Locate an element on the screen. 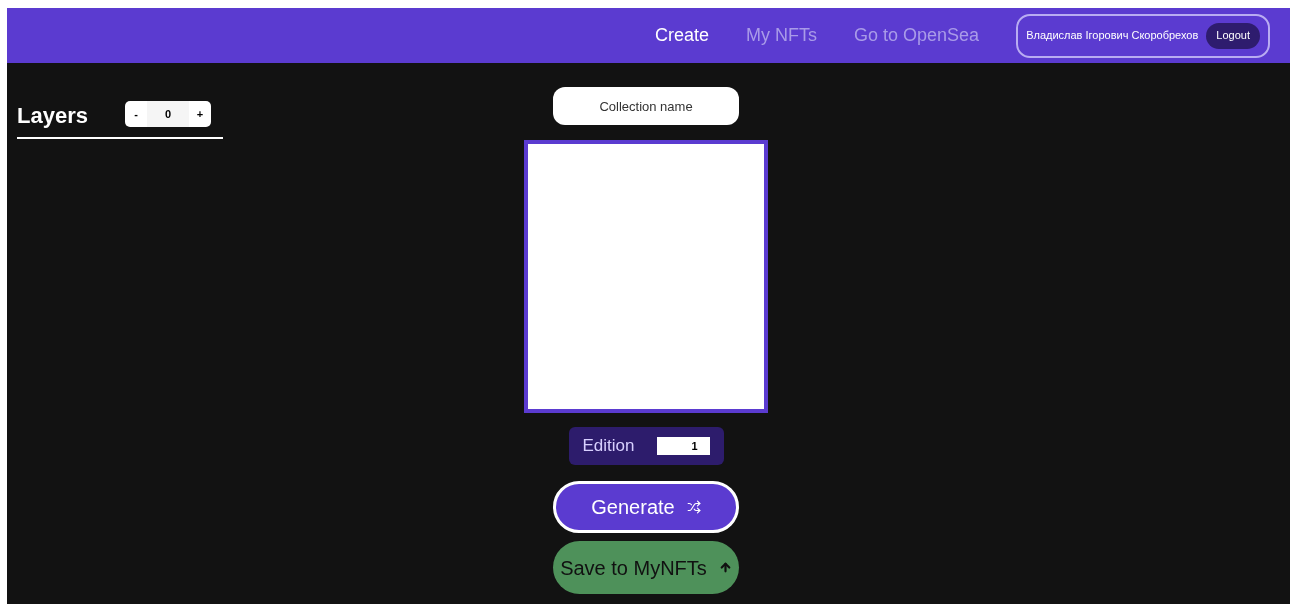 This screenshot has width=1298, height=604. nav-link: Create is located at coordinates (682, 35).